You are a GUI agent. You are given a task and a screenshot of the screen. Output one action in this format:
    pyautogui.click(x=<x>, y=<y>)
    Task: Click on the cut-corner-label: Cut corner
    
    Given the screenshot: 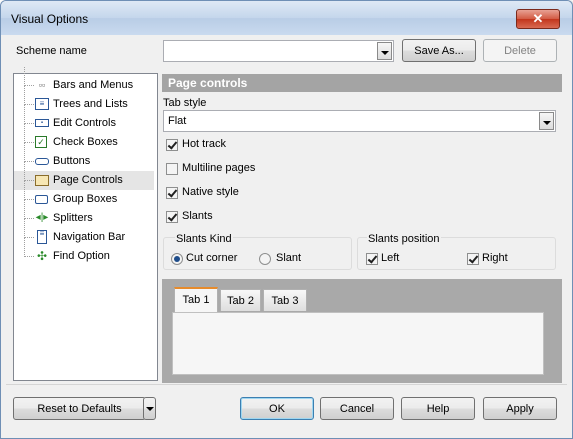 What is the action you would take?
    pyautogui.click(x=212, y=258)
    